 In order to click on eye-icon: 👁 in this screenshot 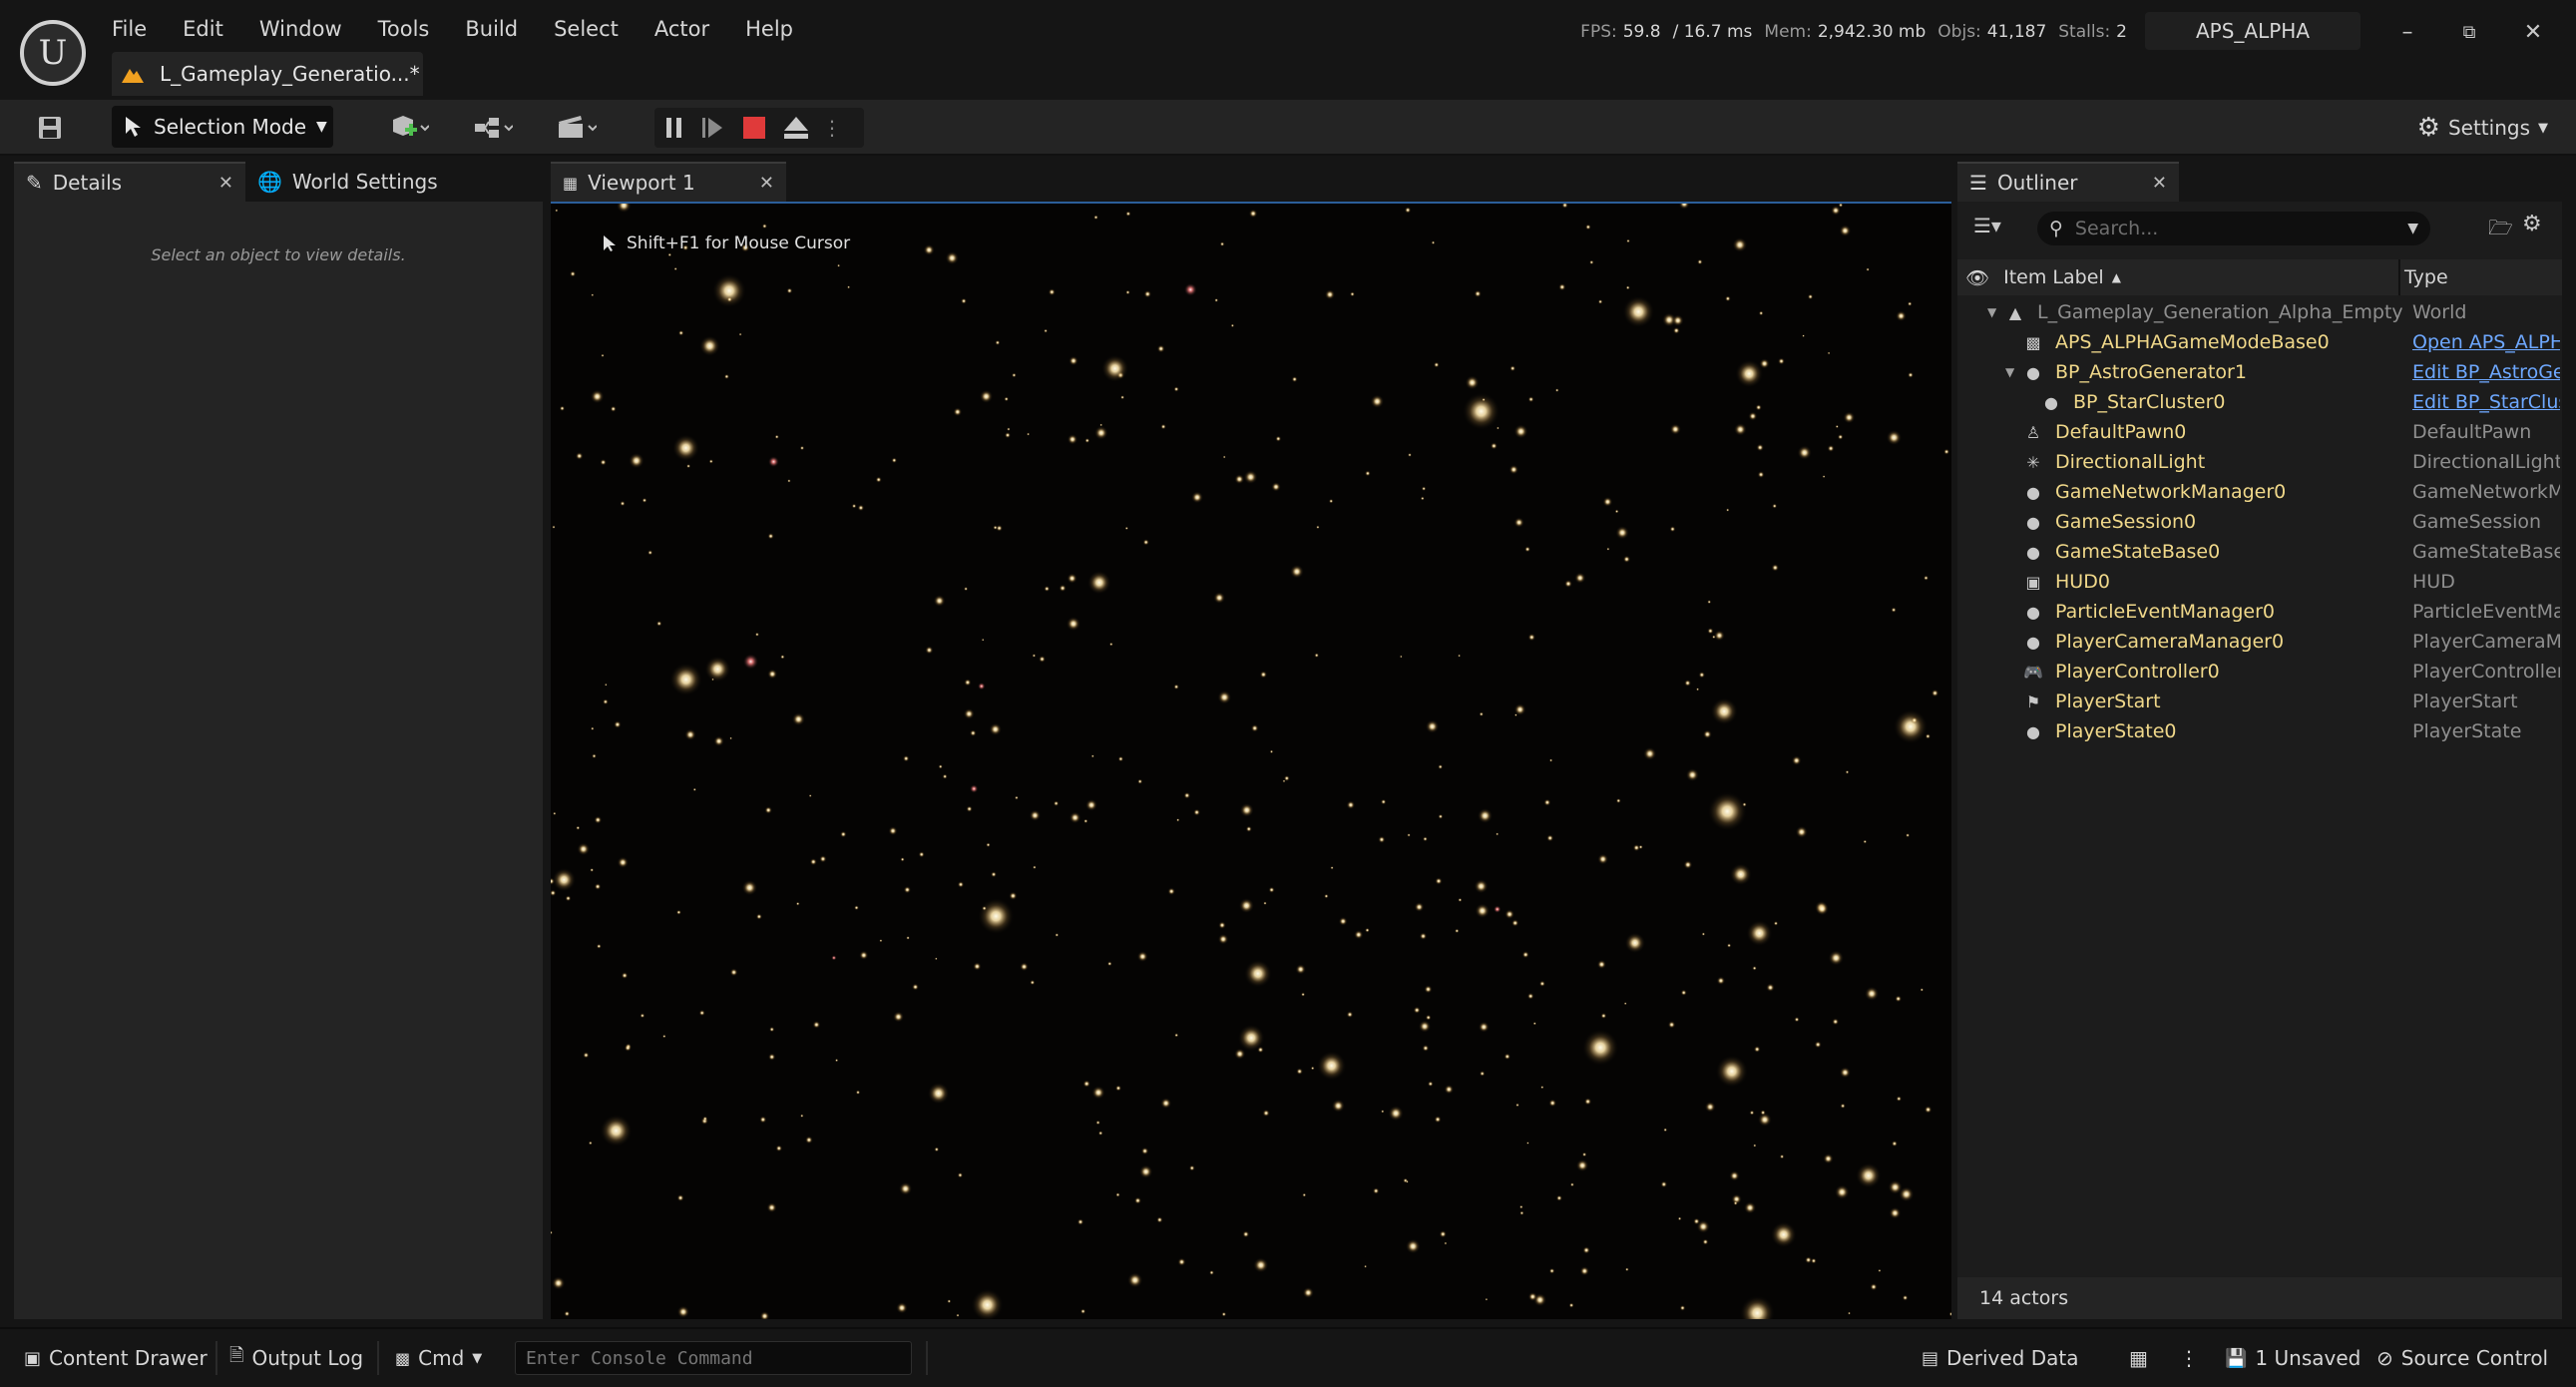, I will do `click(1977, 278)`.